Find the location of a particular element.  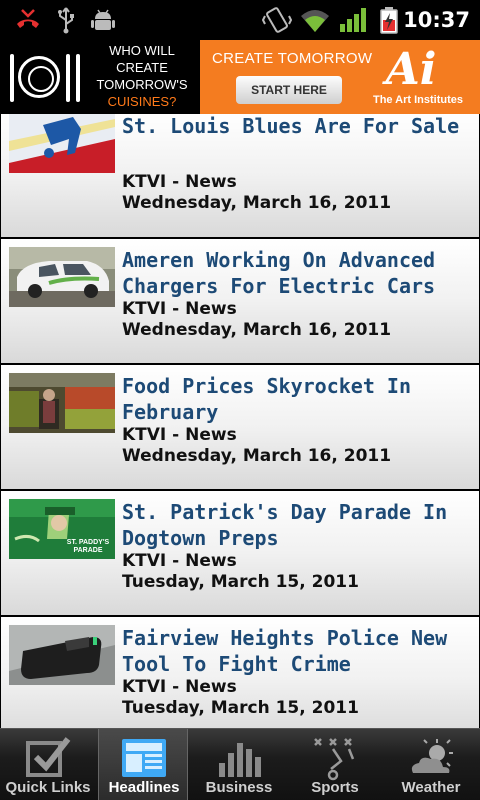

tab-quick-links: Quick Links is located at coordinates (48, 764).